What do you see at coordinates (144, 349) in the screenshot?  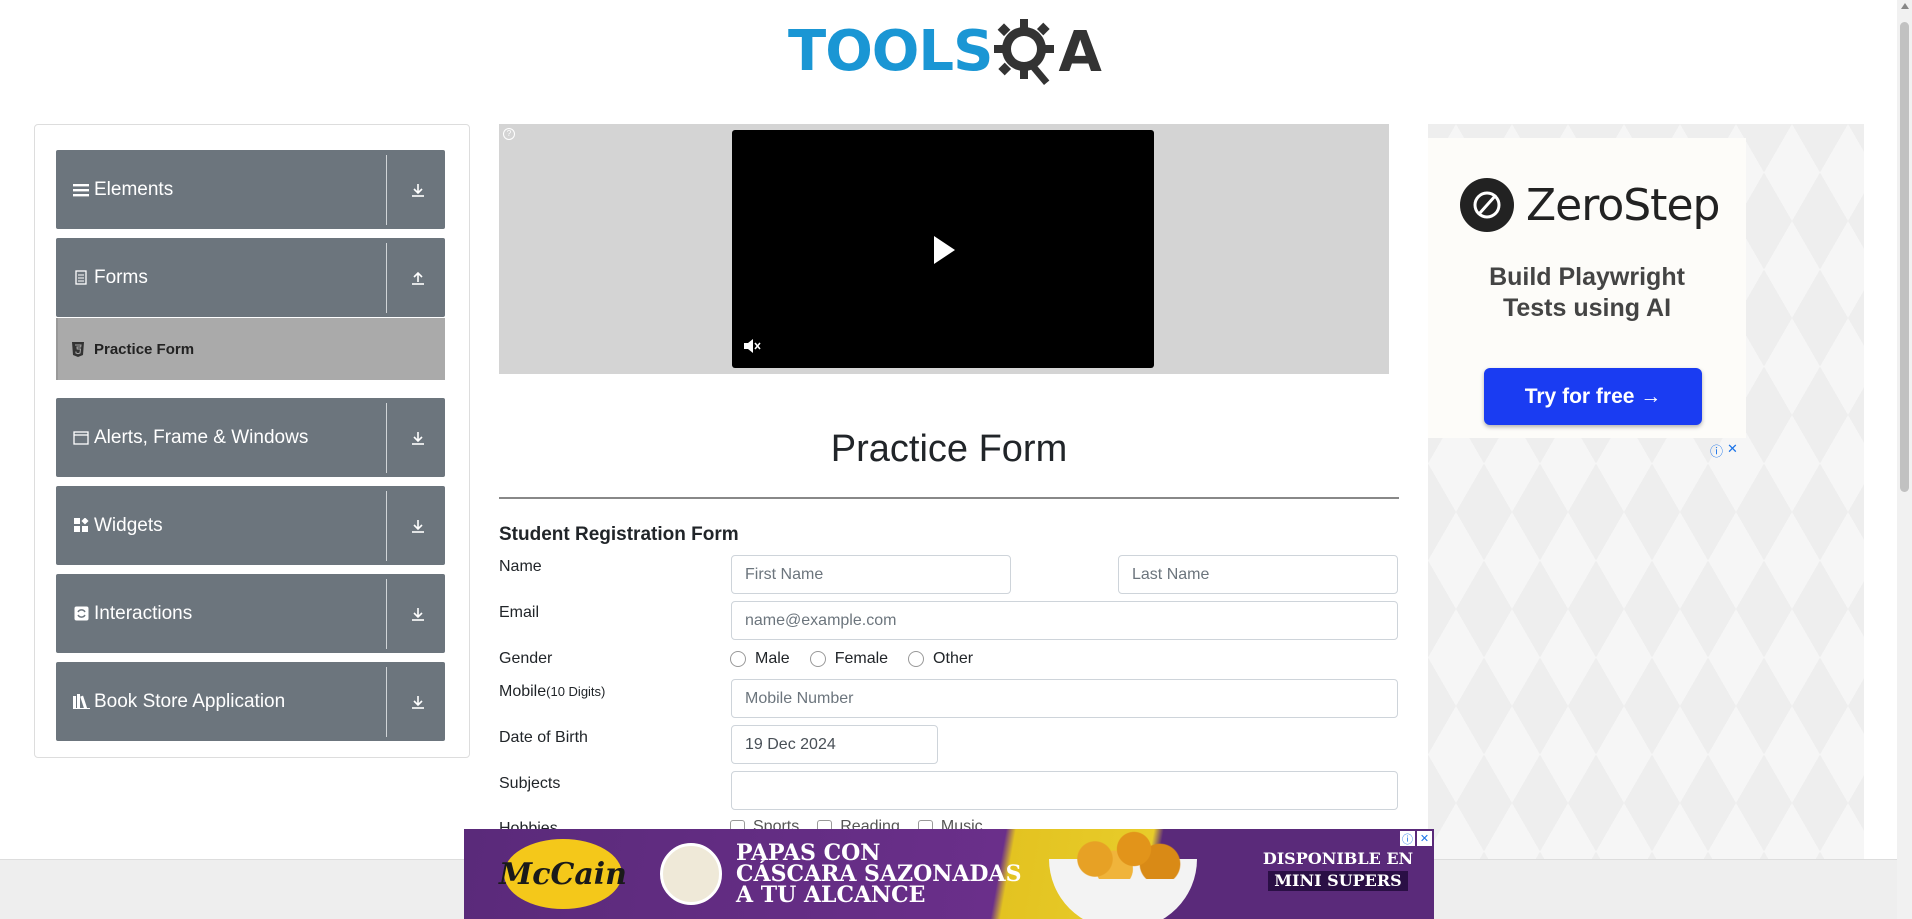 I see `sidebar-item-label: Practice Form` at bounding box center [144, 349].